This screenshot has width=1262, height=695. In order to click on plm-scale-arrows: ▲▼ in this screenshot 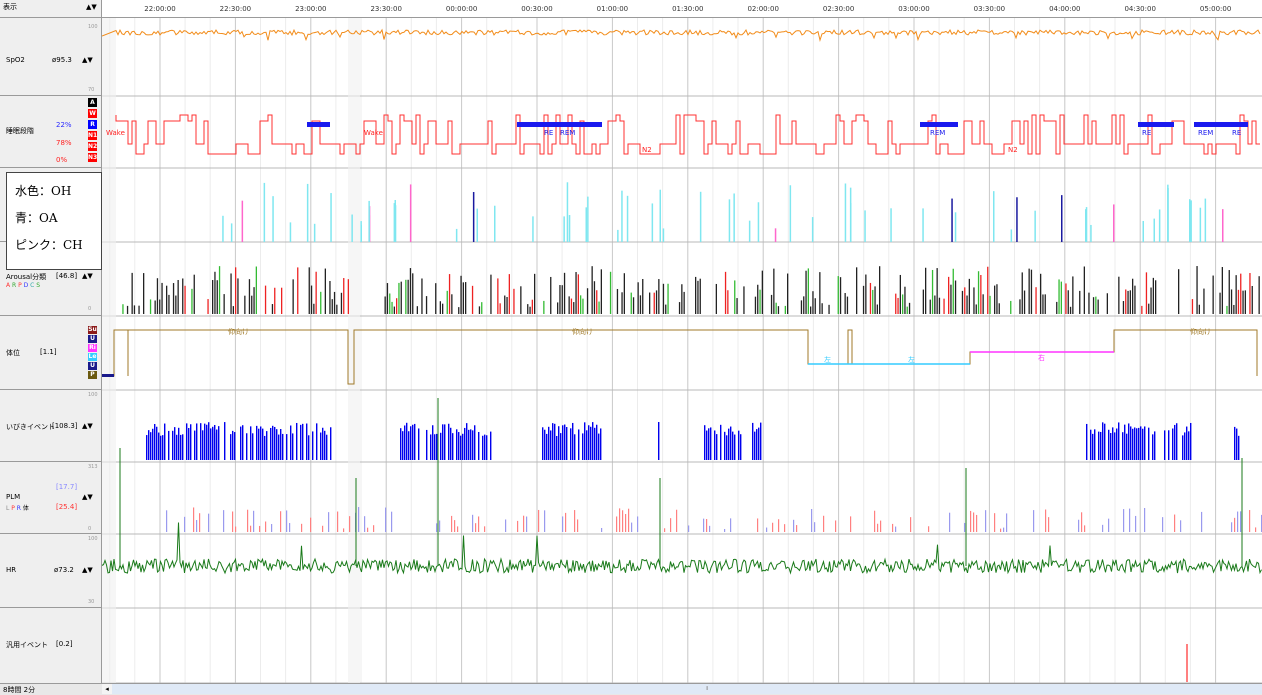, I will do `click(87, 497)`.